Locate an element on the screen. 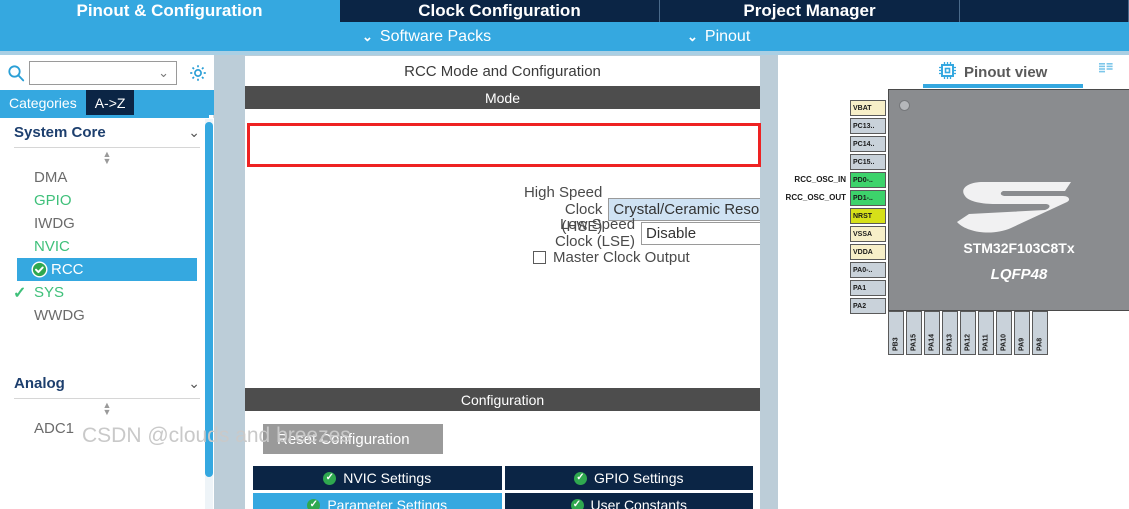  pin-left: PA0-.. is located at coordinates (868, 270).